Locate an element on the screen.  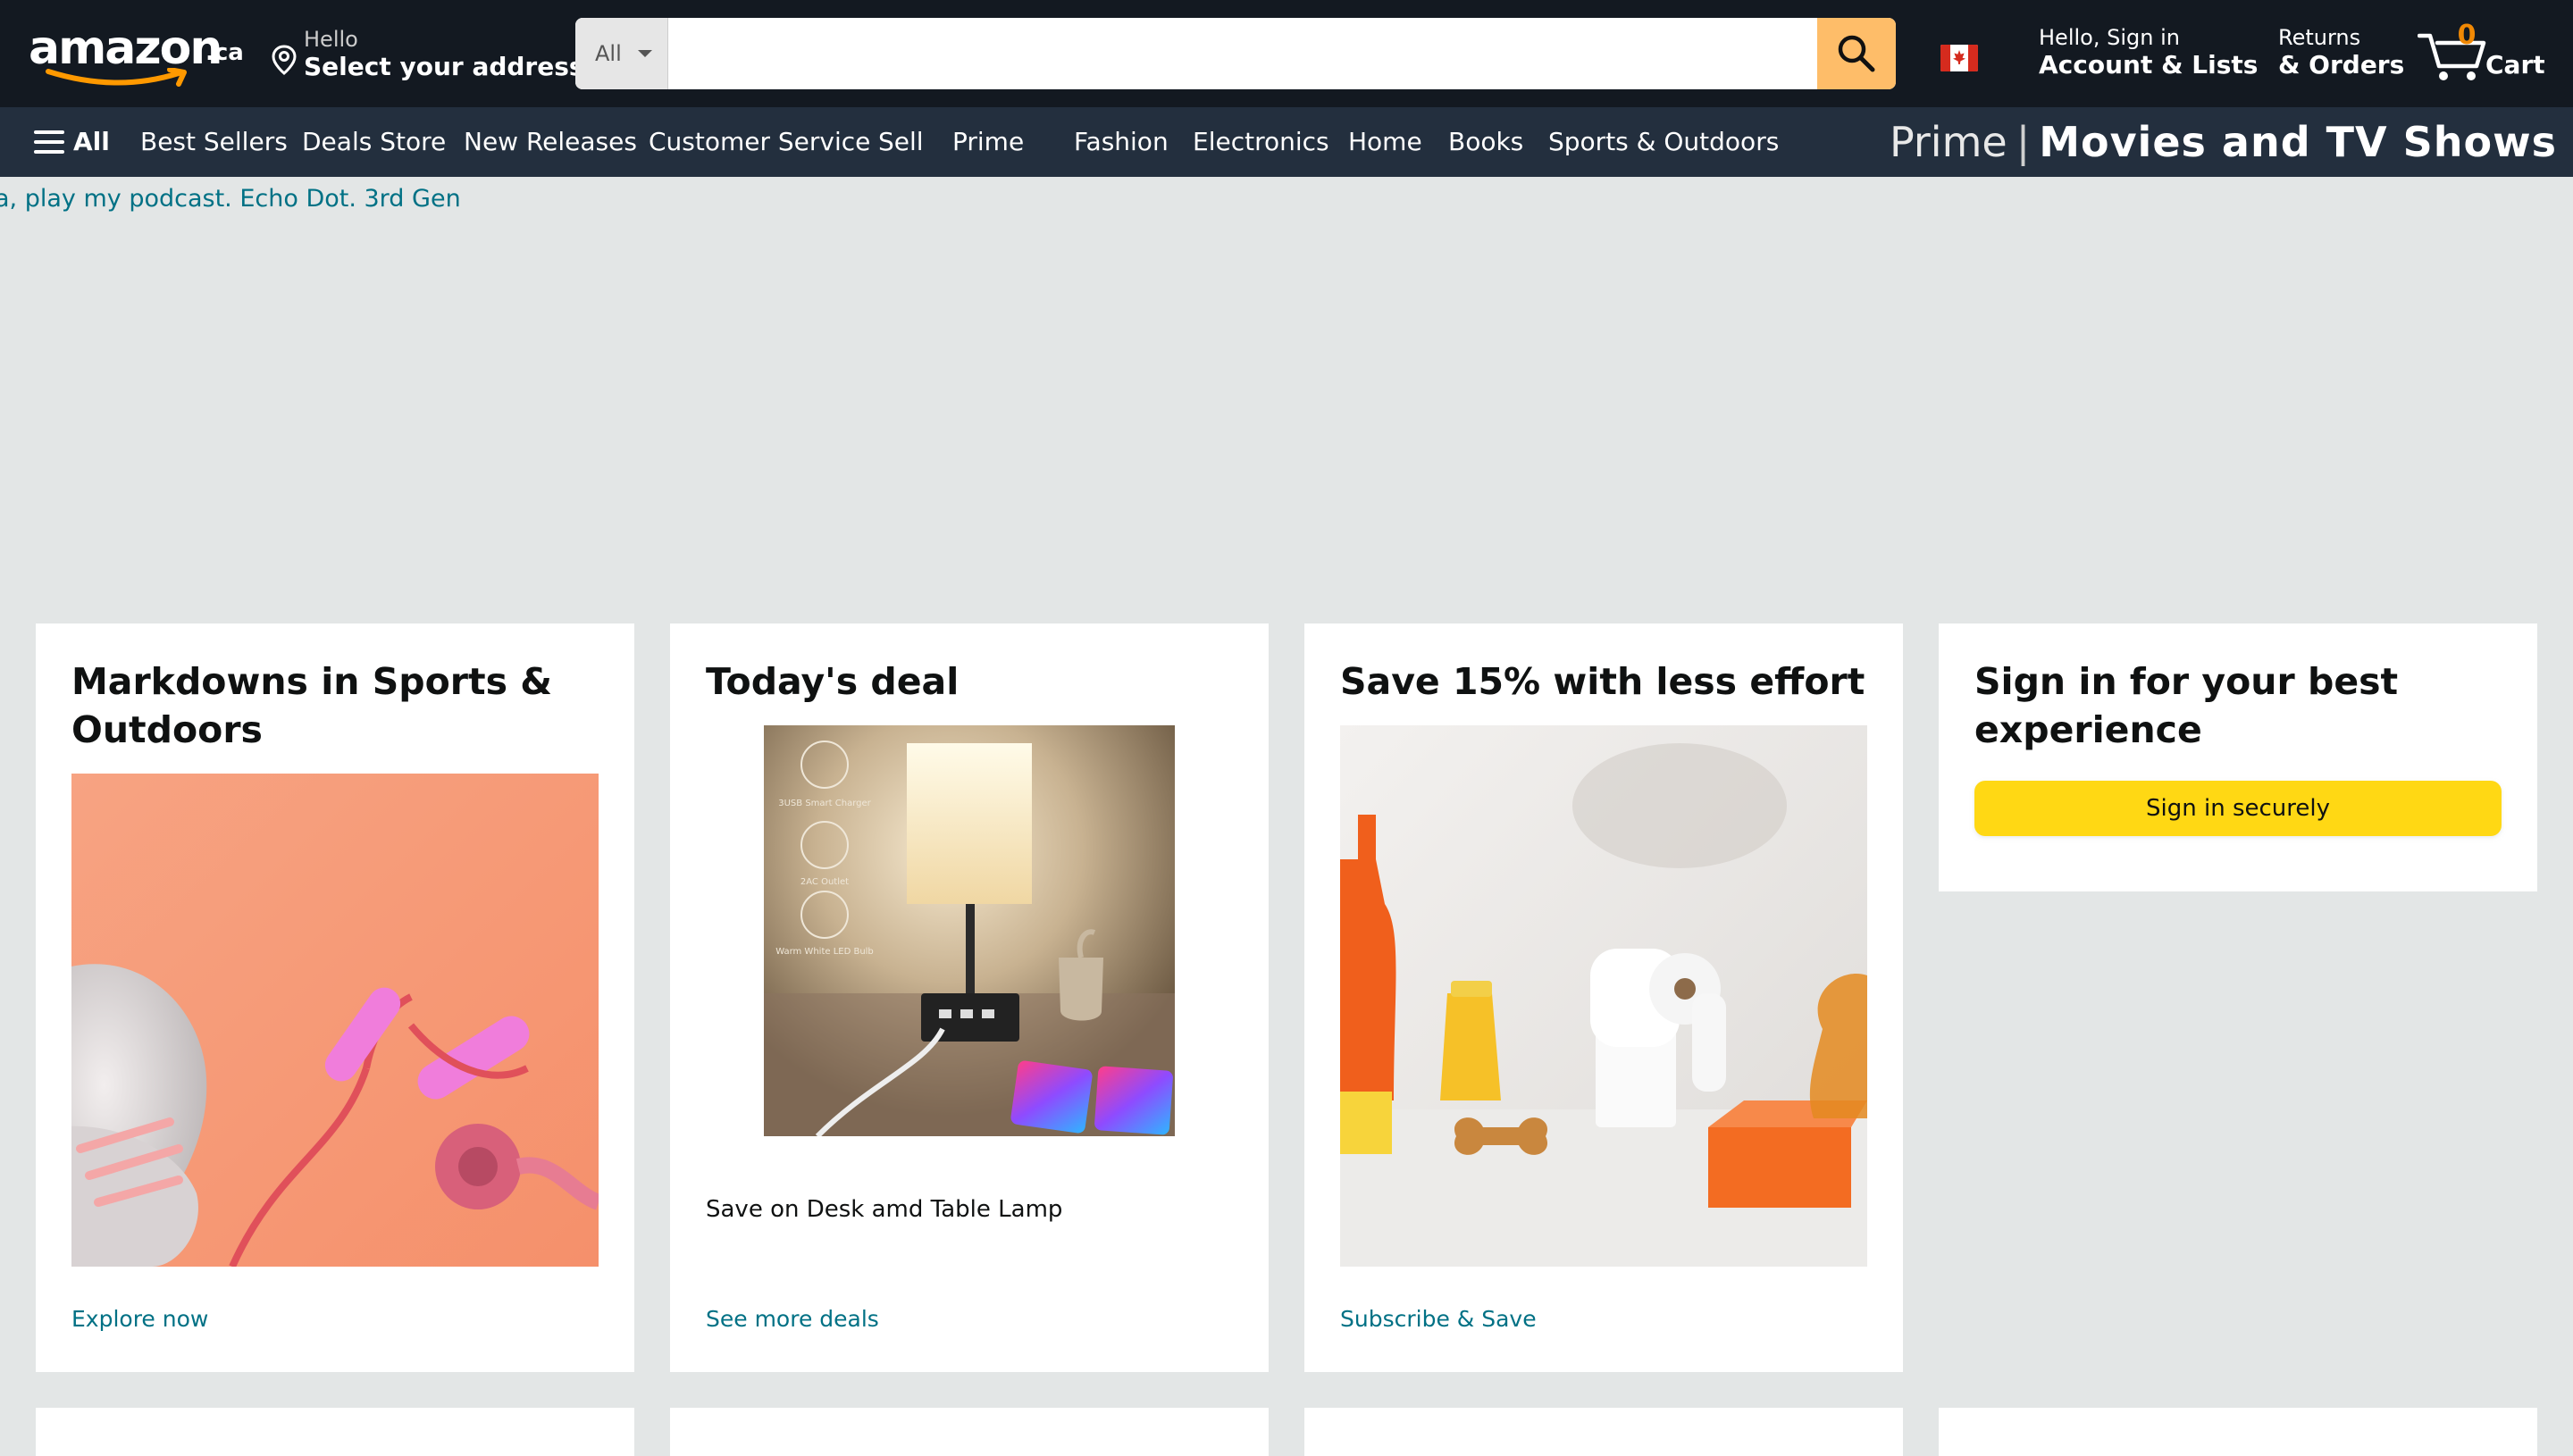
search-input is located at coordinates (1242, 53).